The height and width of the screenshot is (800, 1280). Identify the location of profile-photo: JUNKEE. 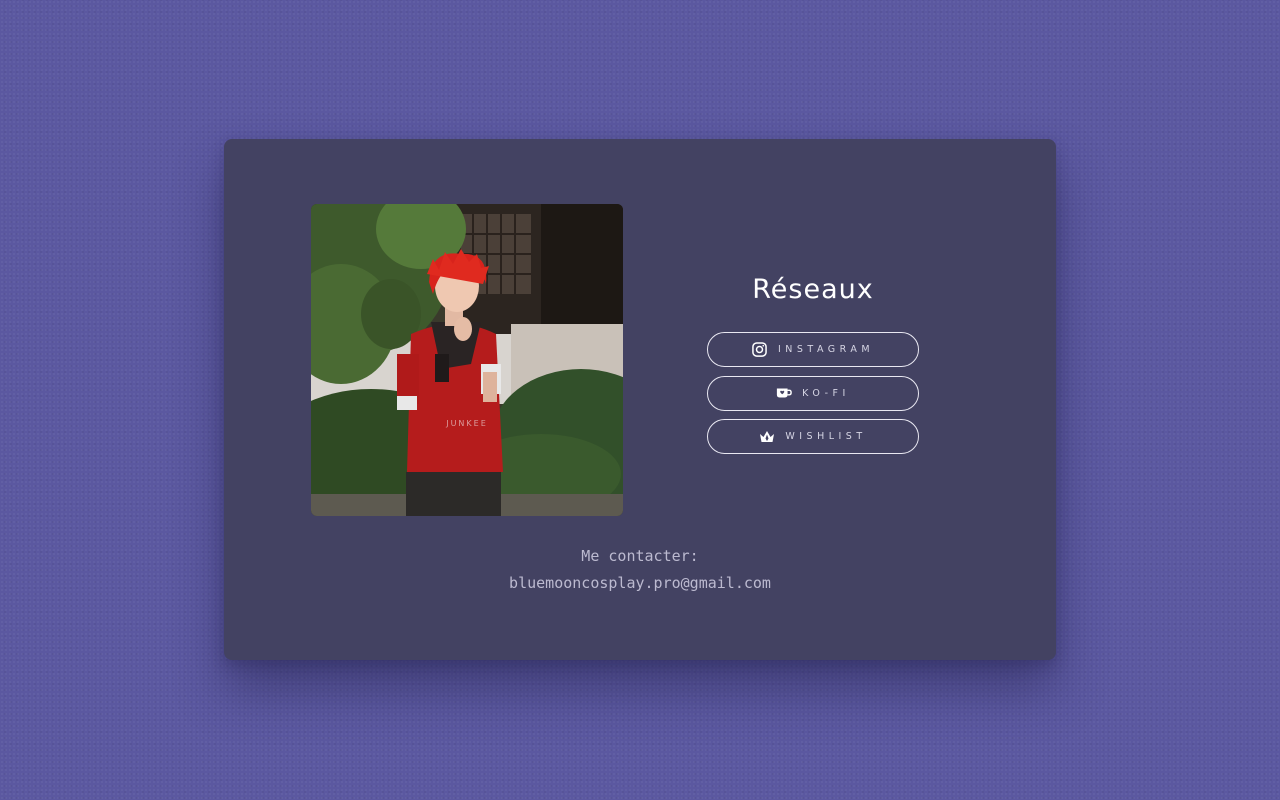
(467, 360).